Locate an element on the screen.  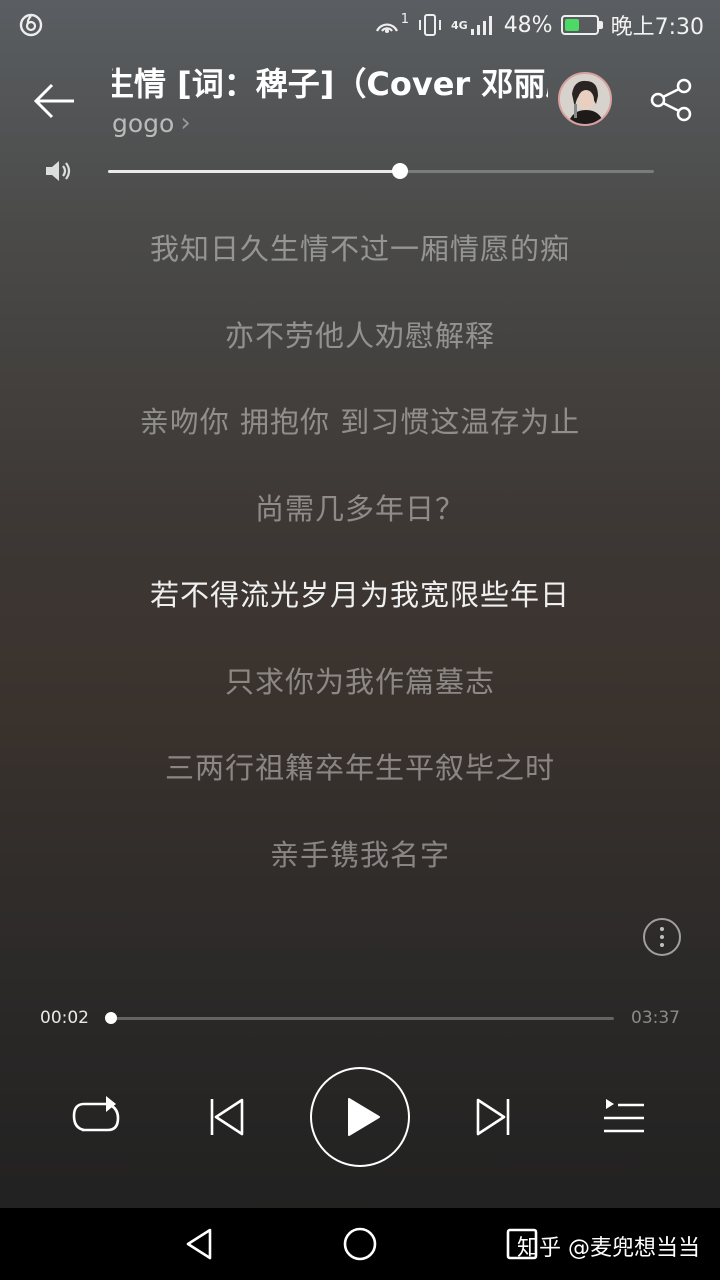
play-button is located at coordinates (360, 1117).